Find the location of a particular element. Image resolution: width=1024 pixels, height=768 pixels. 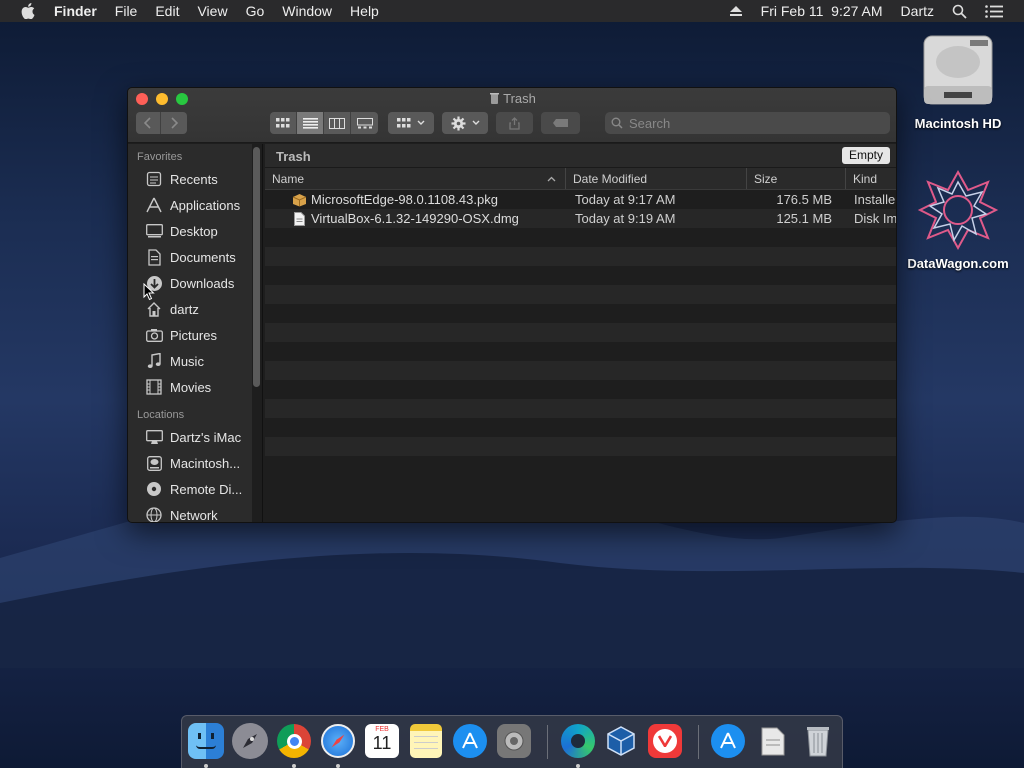

menu-help: Help is located at coordinates (364, 11).